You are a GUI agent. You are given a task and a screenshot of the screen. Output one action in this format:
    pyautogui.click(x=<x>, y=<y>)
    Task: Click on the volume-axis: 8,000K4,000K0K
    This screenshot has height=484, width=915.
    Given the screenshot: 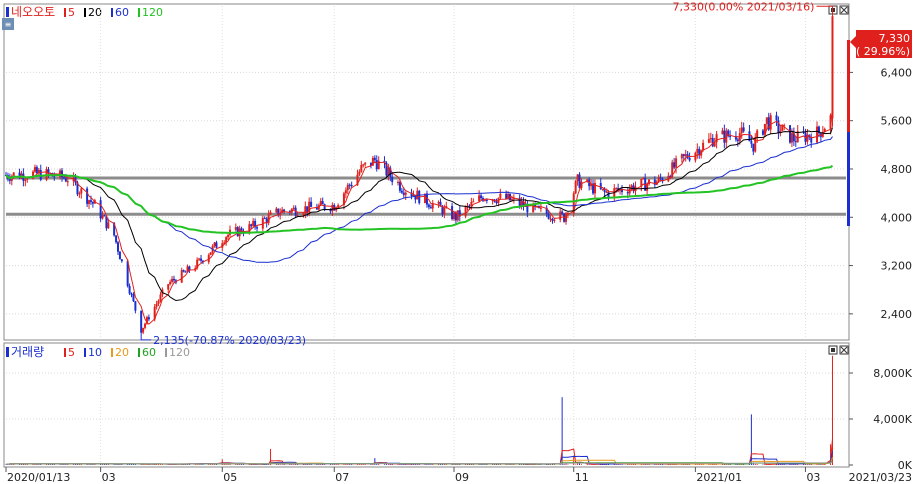 What is the action you would take?
    pyautogui.click(x=881, y=419)
    